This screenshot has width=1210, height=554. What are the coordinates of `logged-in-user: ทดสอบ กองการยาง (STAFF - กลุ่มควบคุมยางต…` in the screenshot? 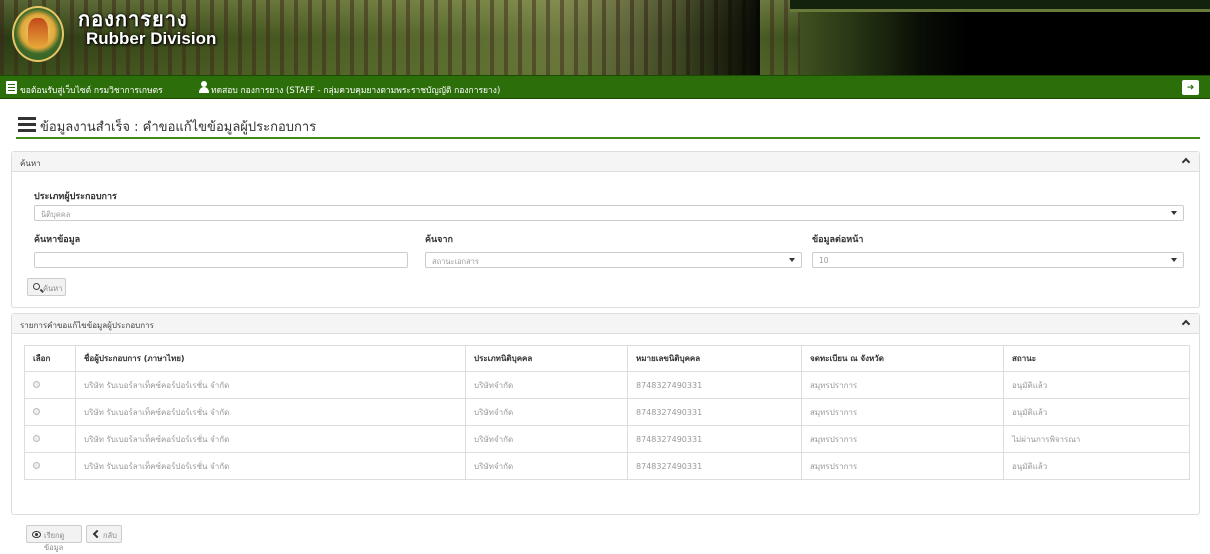 It's located at (356, 91).